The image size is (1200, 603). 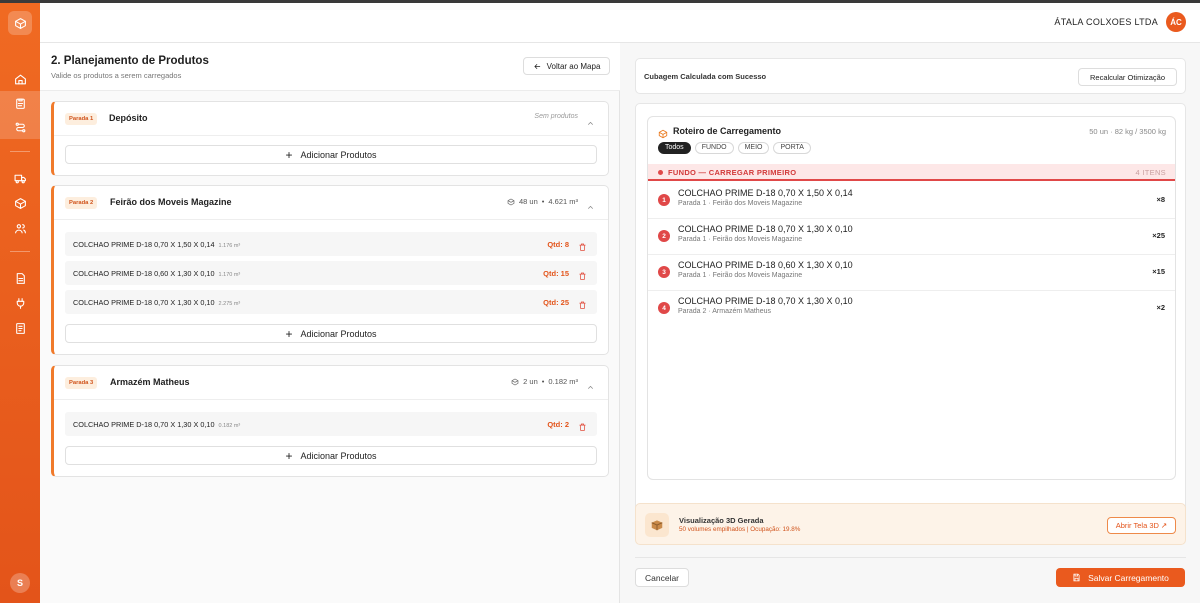 I want to click on stop-badge: Parada 3, so click(x=81, y=383).